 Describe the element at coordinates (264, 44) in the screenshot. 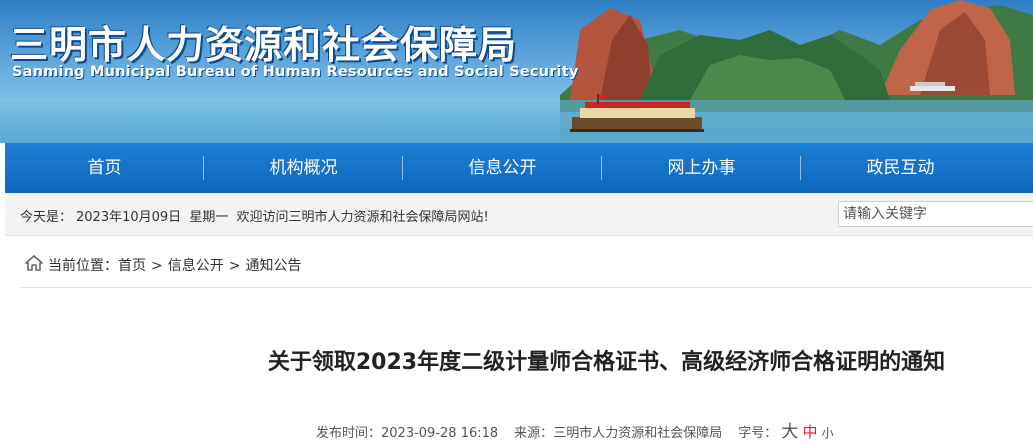

I see `site-title: 三明市人力资源和社会保障局` at that location.